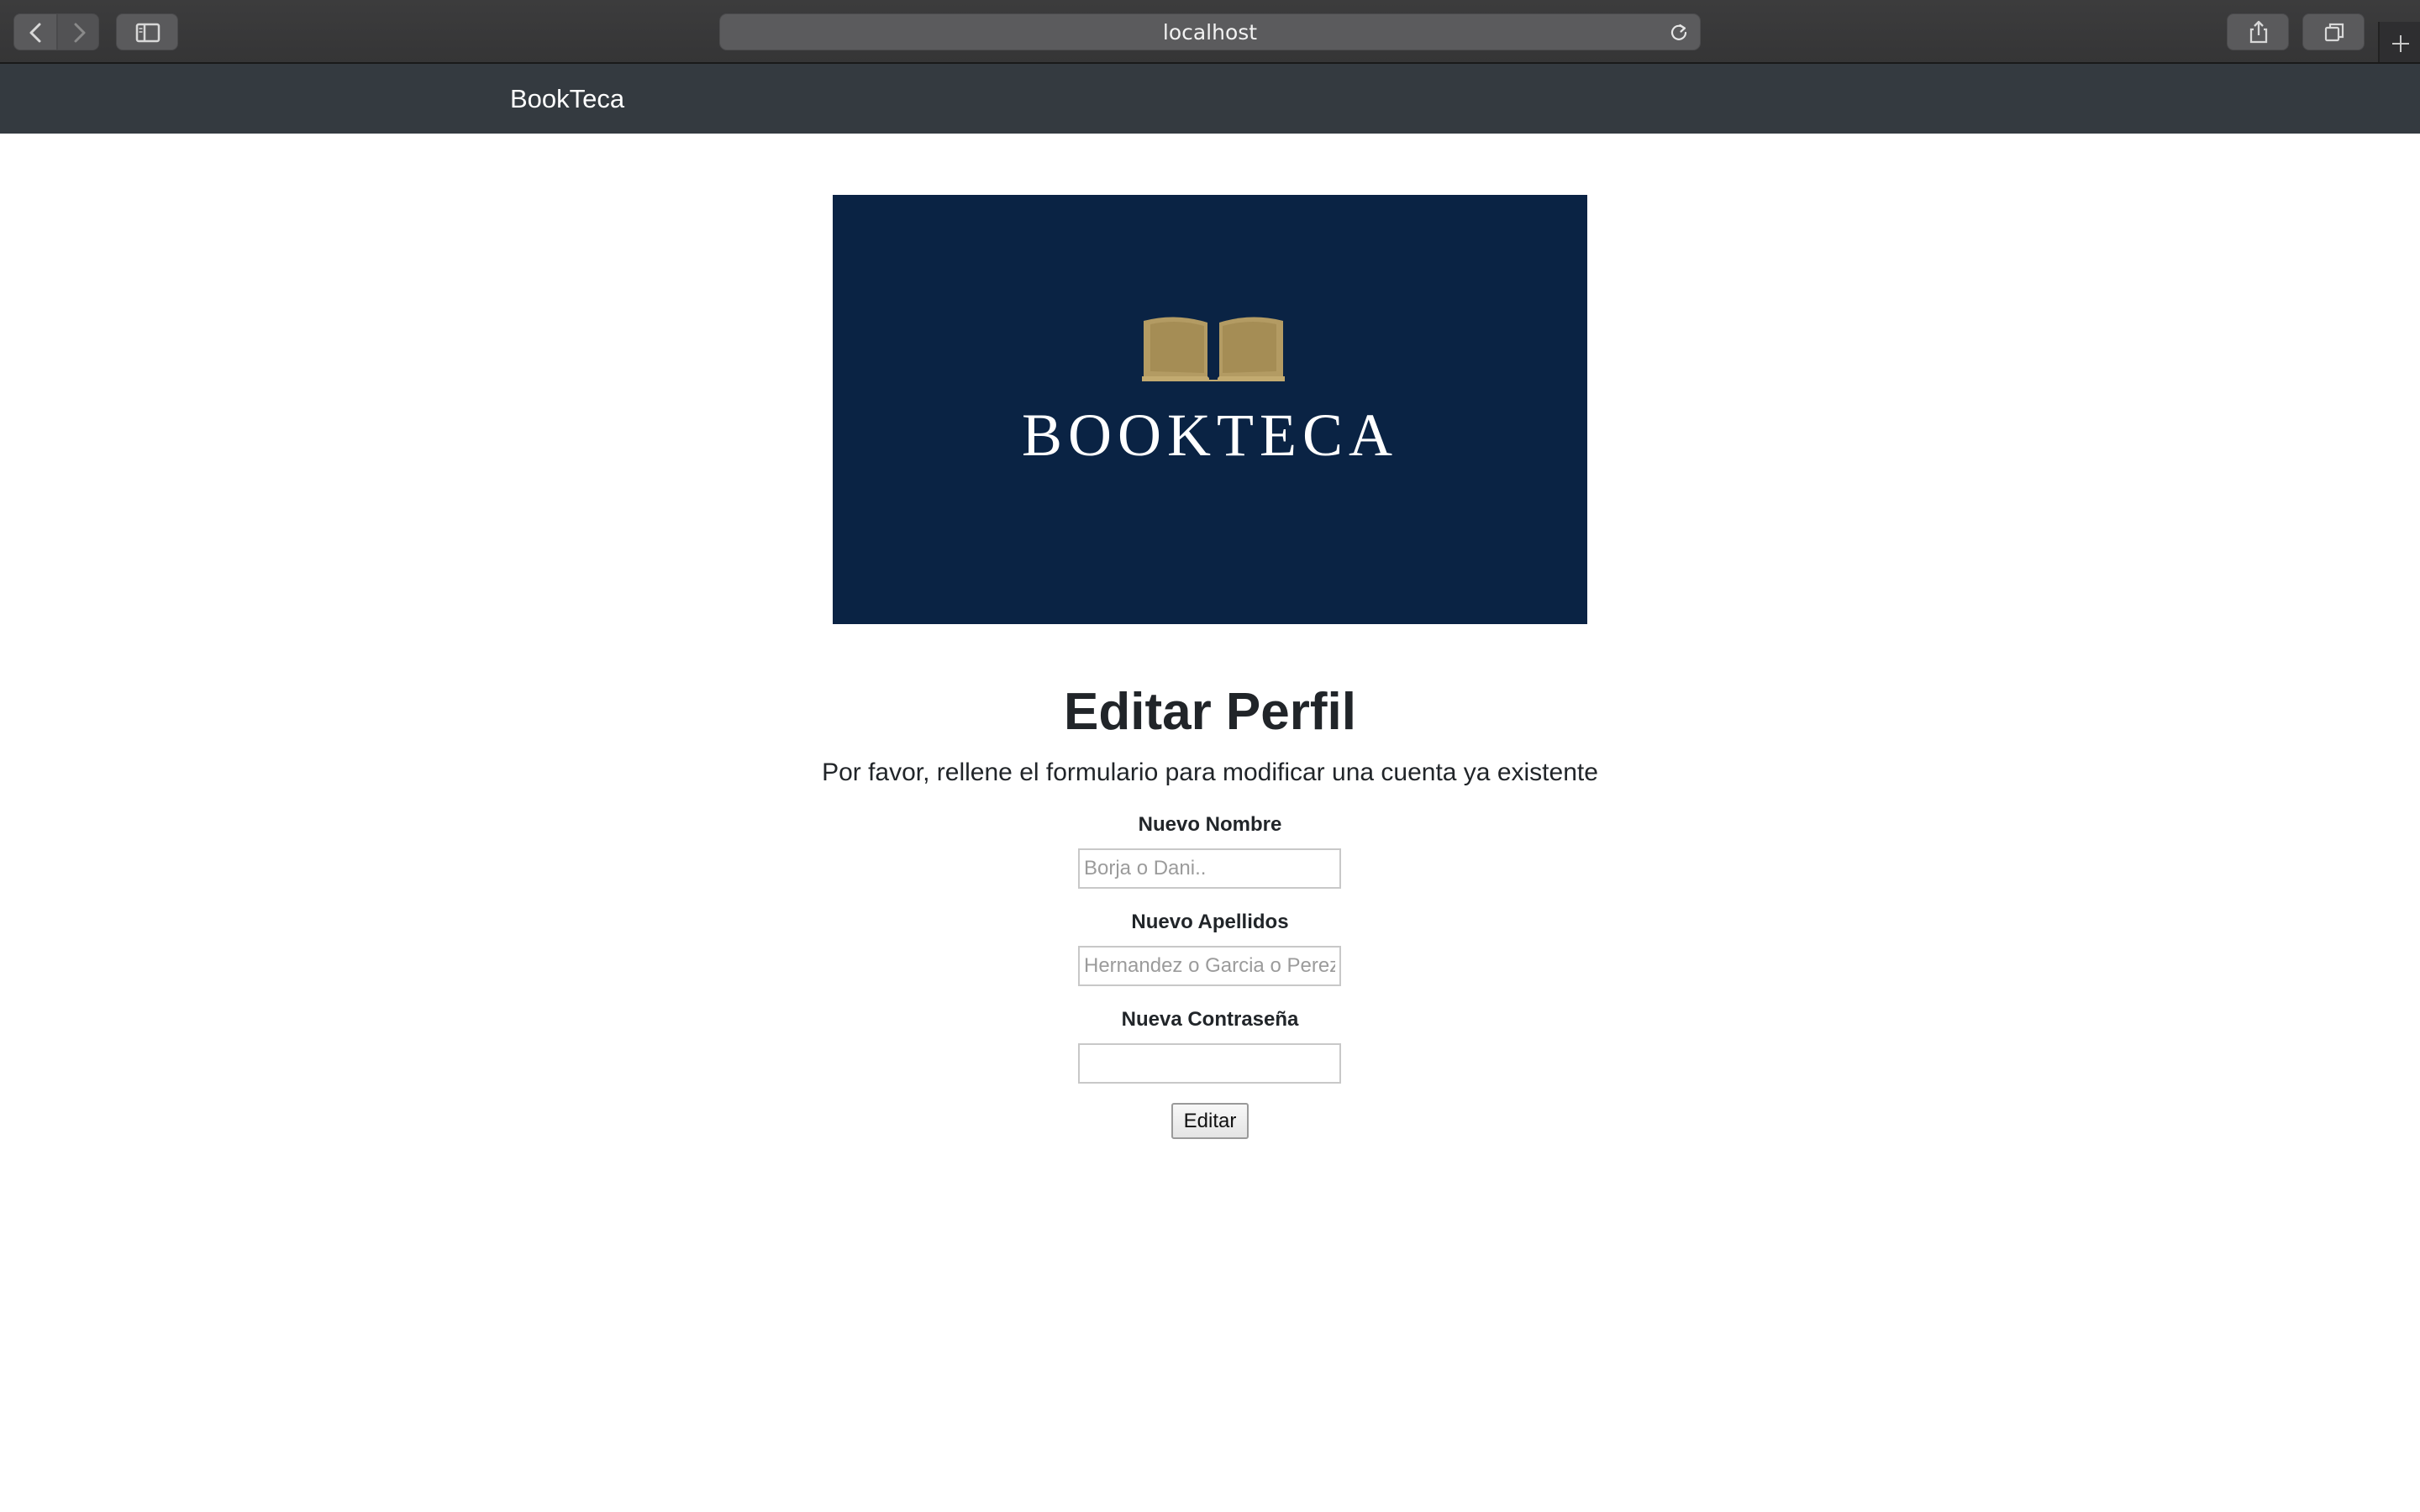 The height and width of the screenshot is (1512, 2420). Describe the element at coordinates (1210, 712) in the screenshot. I see `page-title: Editar Perfil` at that location.